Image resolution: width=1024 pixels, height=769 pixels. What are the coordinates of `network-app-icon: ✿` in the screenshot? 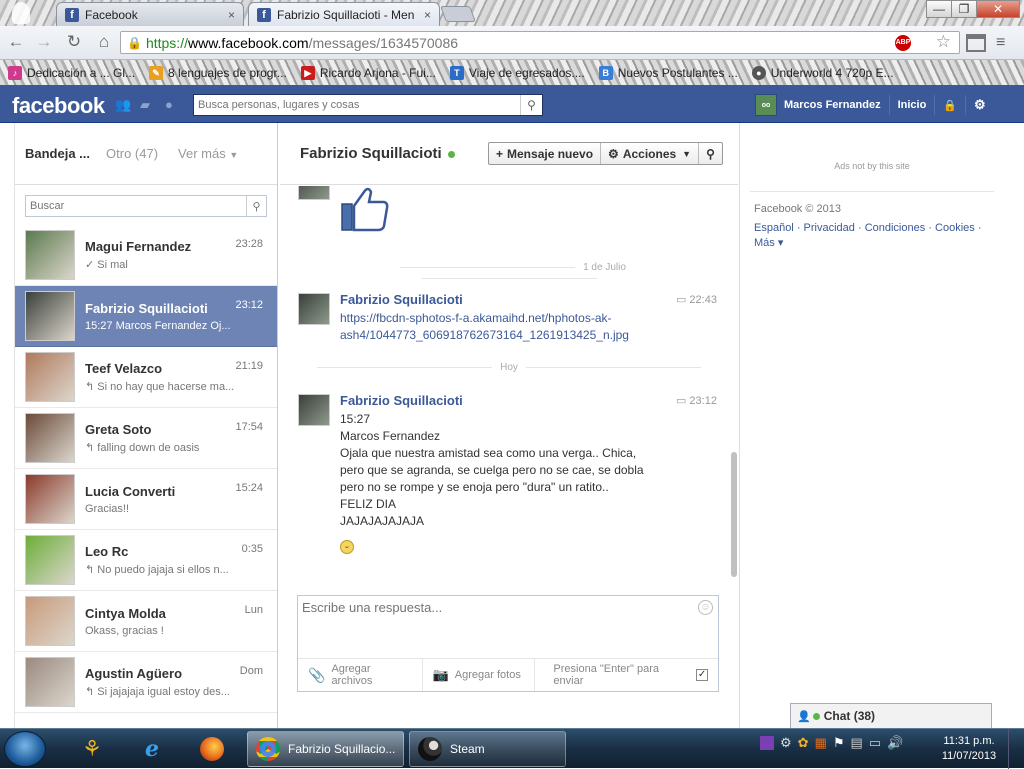 It's located at (803, 743).